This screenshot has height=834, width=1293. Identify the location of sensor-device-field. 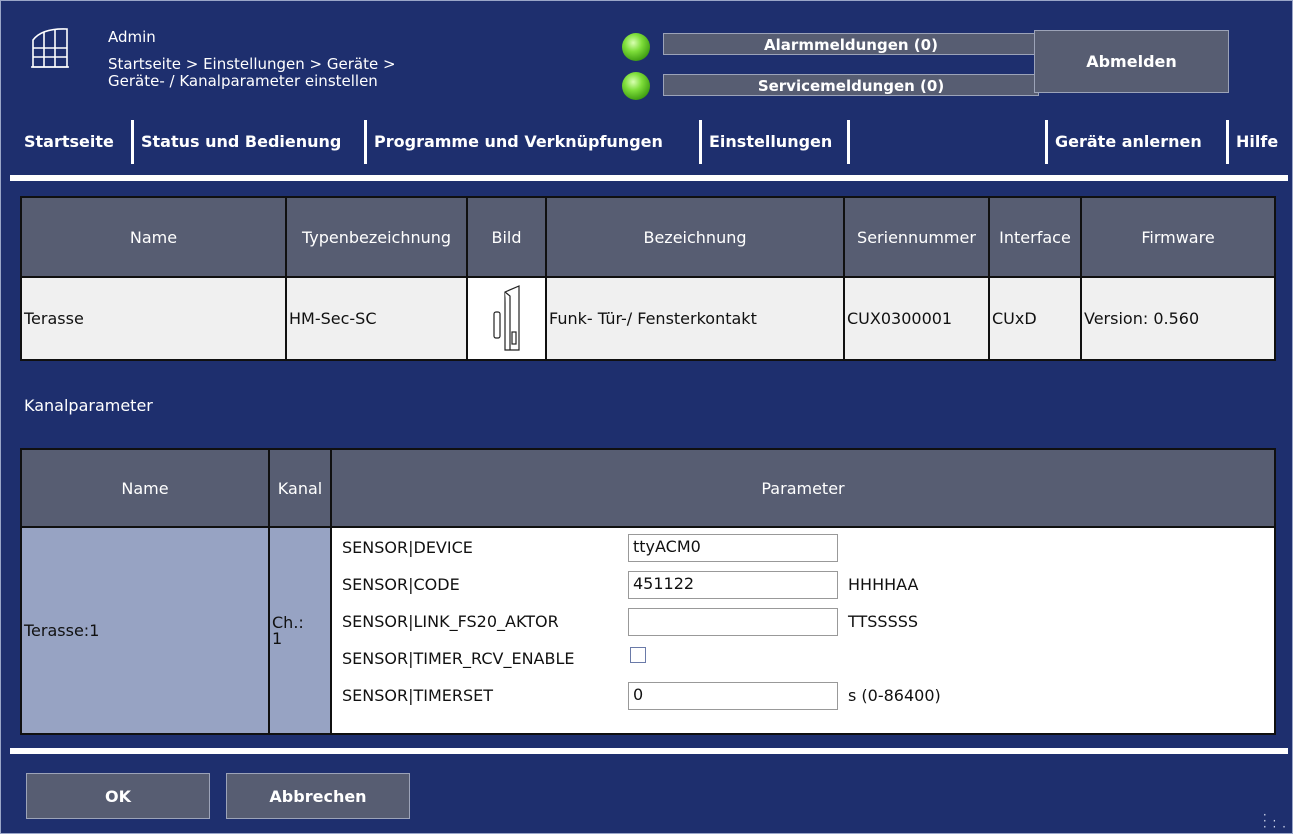
(733, 548).